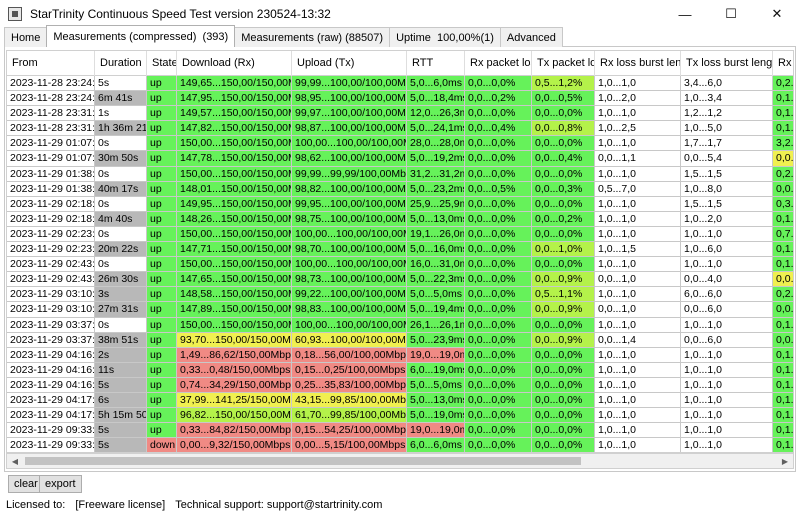 This screenshot has height=512, width=800. I want to click on cell-duration: 2s, so click(121, 355).